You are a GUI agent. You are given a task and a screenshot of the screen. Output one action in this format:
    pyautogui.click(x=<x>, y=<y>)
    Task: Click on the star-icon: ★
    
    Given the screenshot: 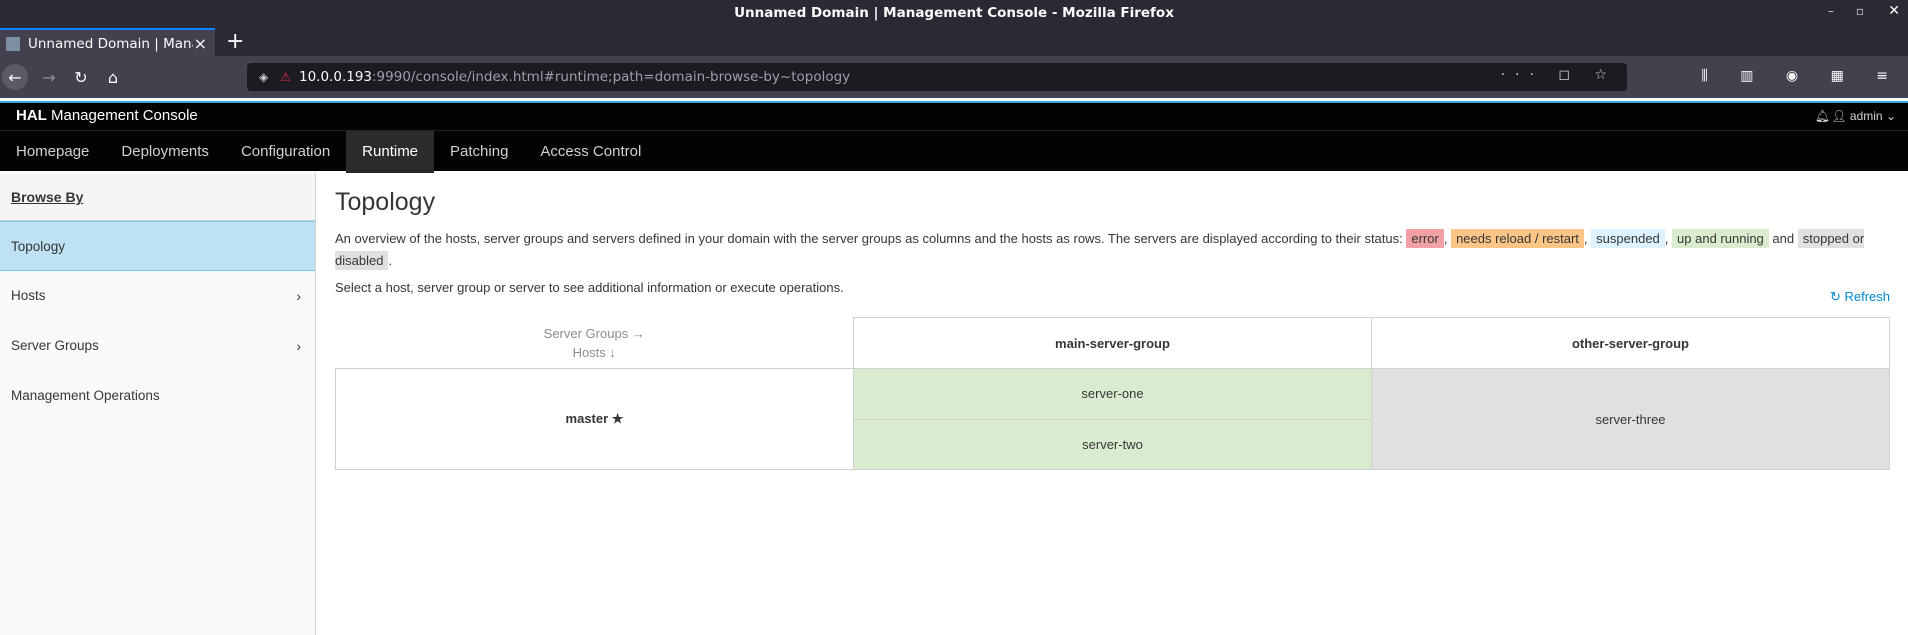 What is the action you would take?
    pyautogui.click(x=617, y=418)
    